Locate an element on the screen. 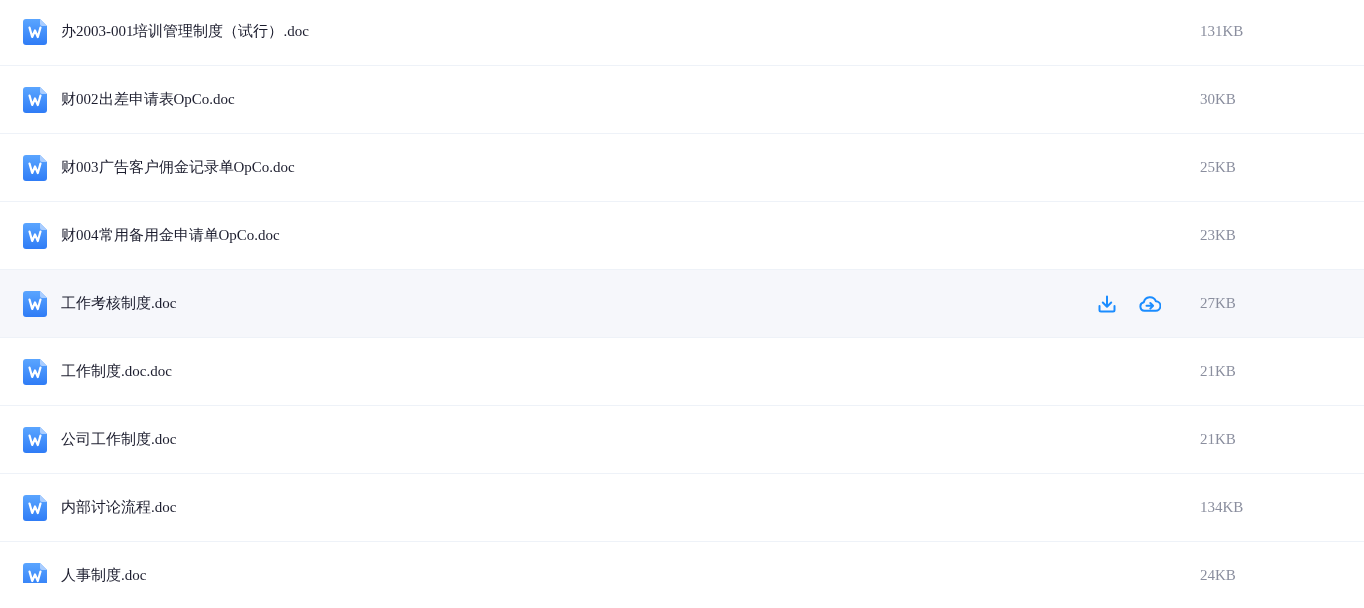 Image resolution: width=1364 pixels, height=608 pixels. cloud-arrow-icon is located at coordinates (1150, 303).